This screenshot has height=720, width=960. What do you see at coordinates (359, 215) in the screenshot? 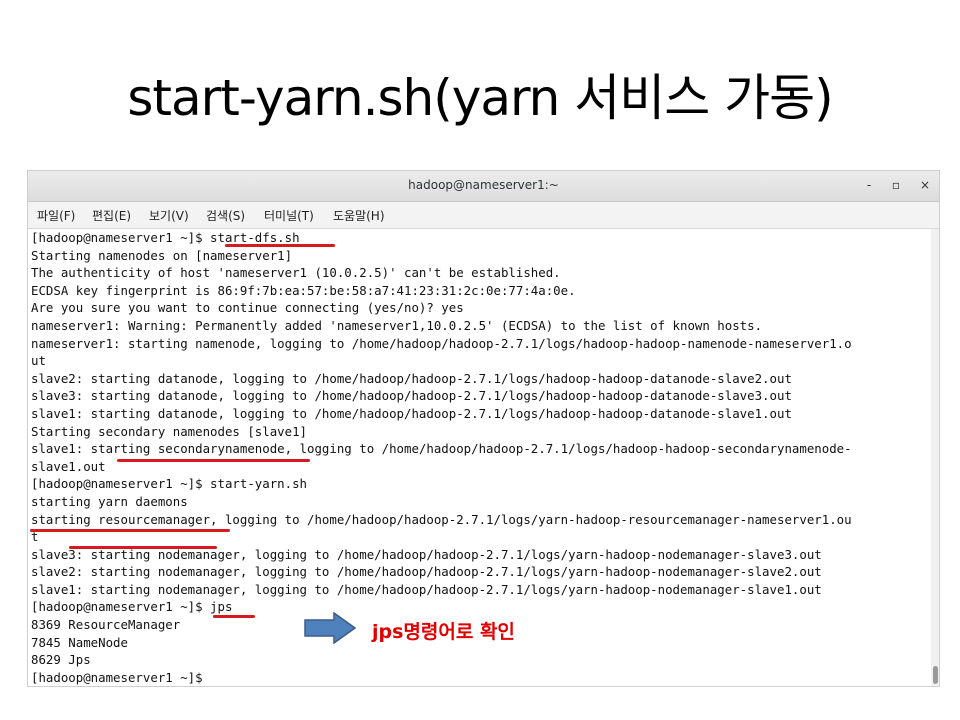
I see `menu-help: 도움말(H)` at bounding box center [359, 215].